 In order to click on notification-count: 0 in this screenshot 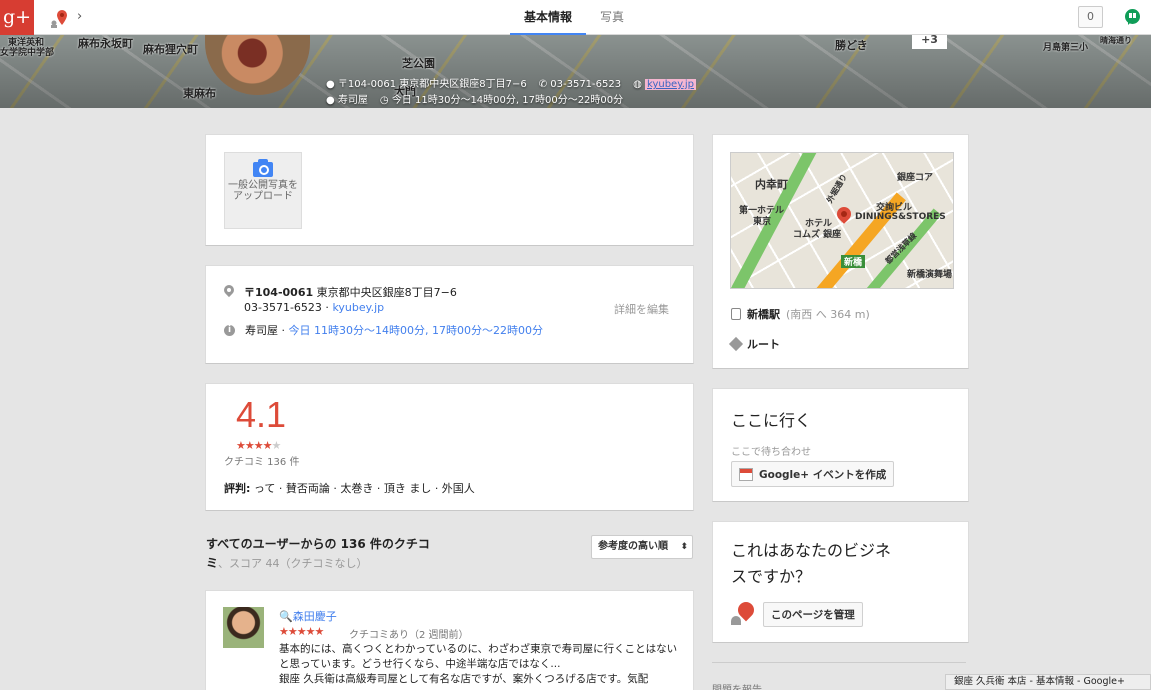, I will do `click(1090, 17)`.